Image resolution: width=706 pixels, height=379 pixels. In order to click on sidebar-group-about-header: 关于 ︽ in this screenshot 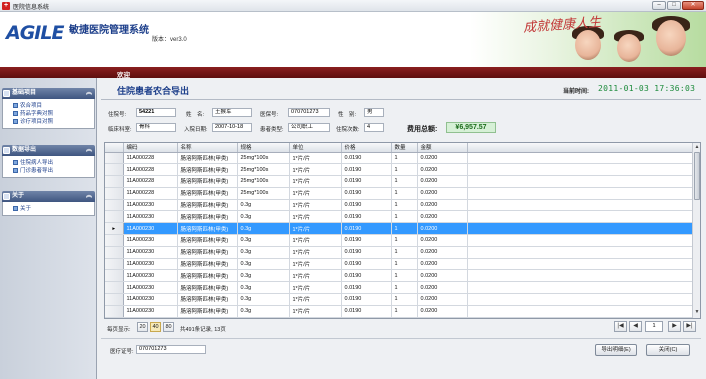, I will do `click(48, 196)`.